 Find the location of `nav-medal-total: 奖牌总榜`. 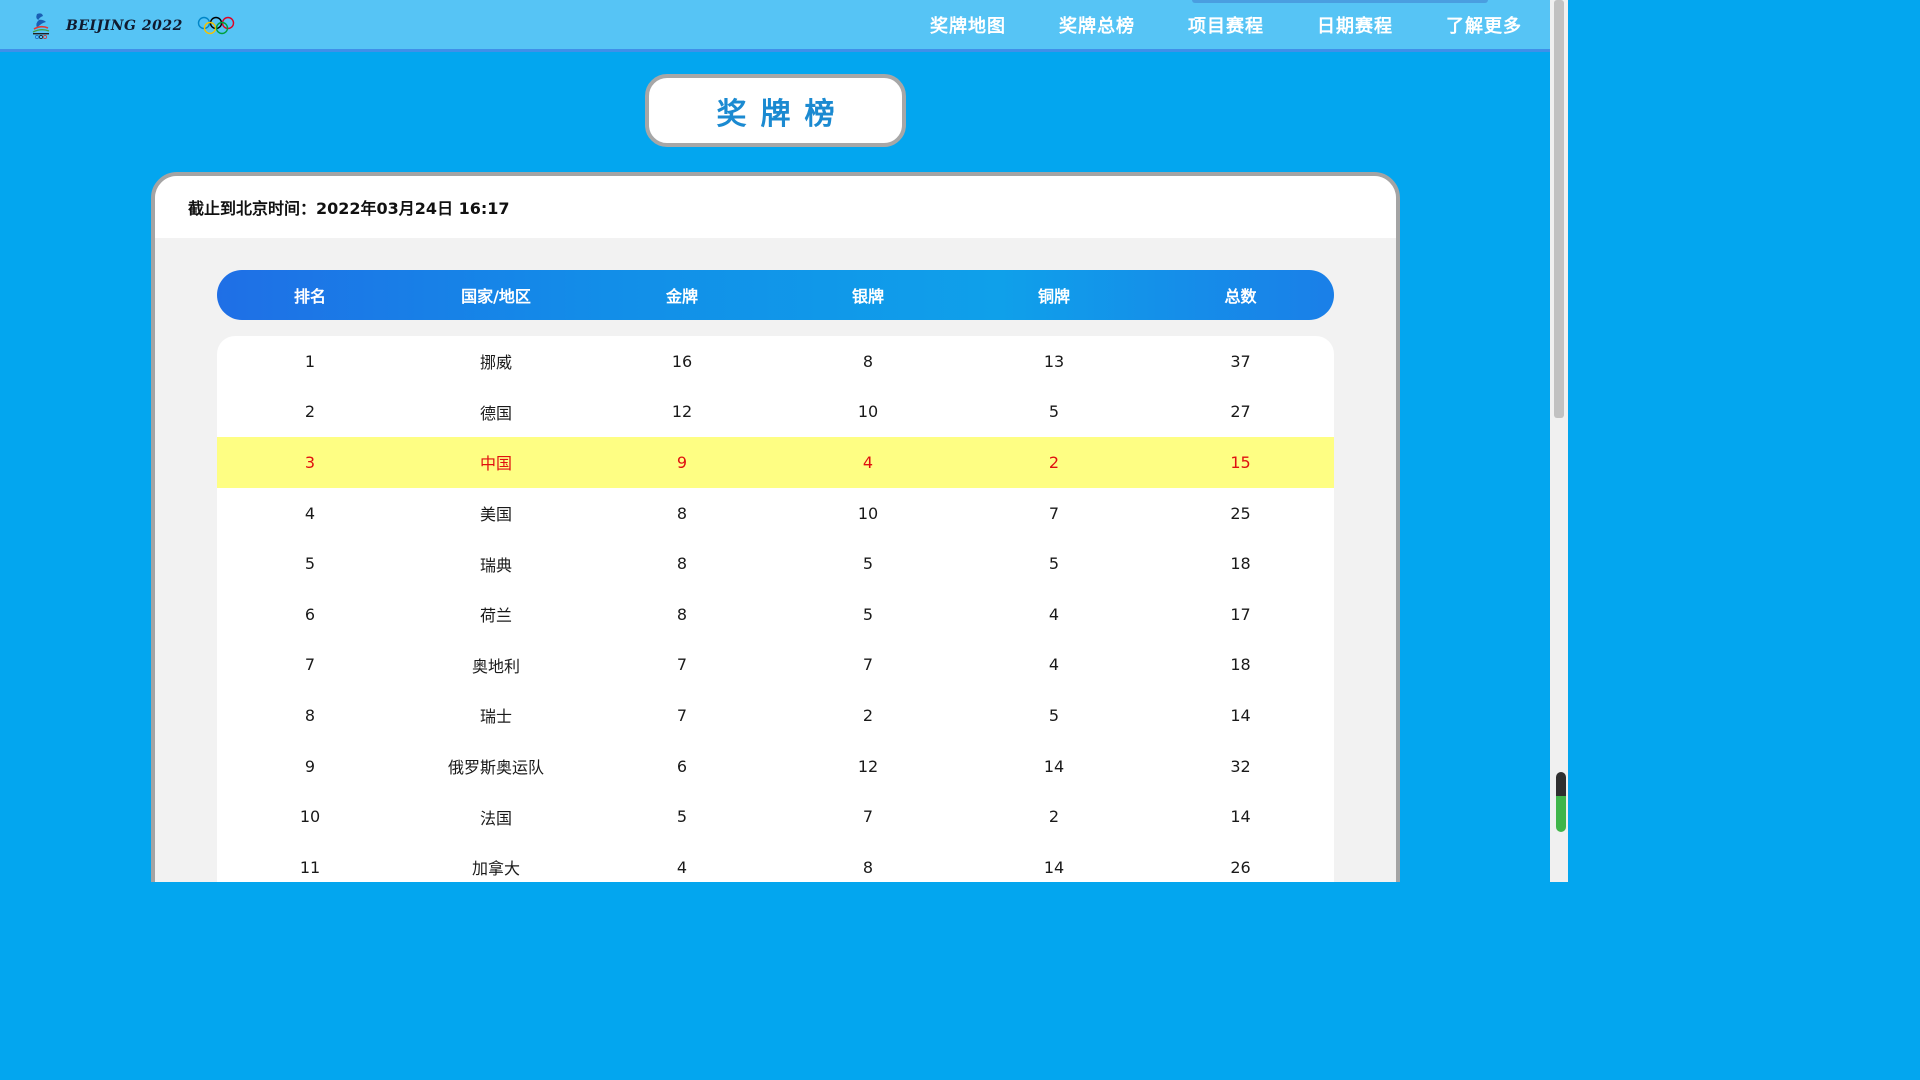

nav-medal-total: 奖牌总榜 is located at coordinates (1097, 25).